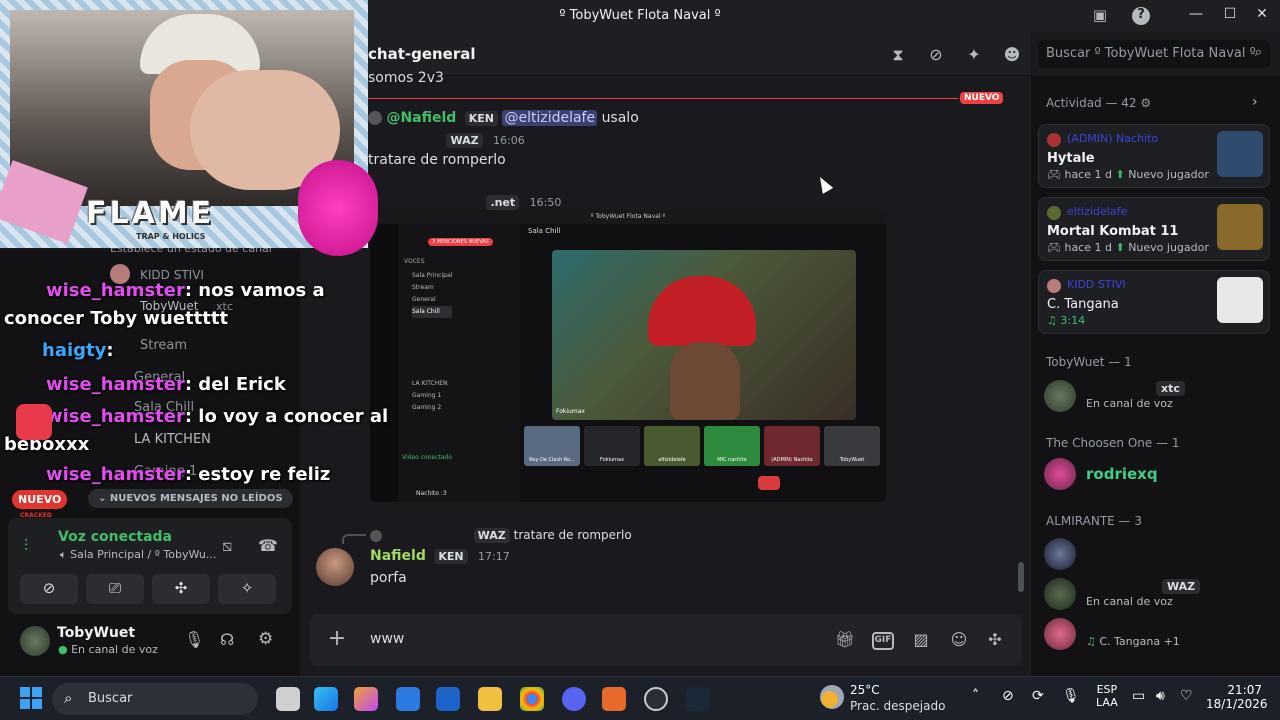 The height and width of the screenshot is (720, 1280). Describe the element at coordinates (49, 589) in the screenshot. I see `camera-button: ⊘` at that location.